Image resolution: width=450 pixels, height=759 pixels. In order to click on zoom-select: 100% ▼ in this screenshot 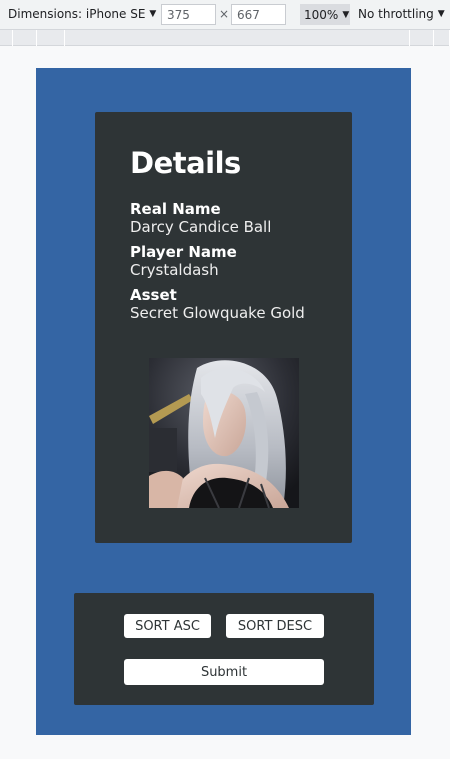, I will do `click(325, 14)`.